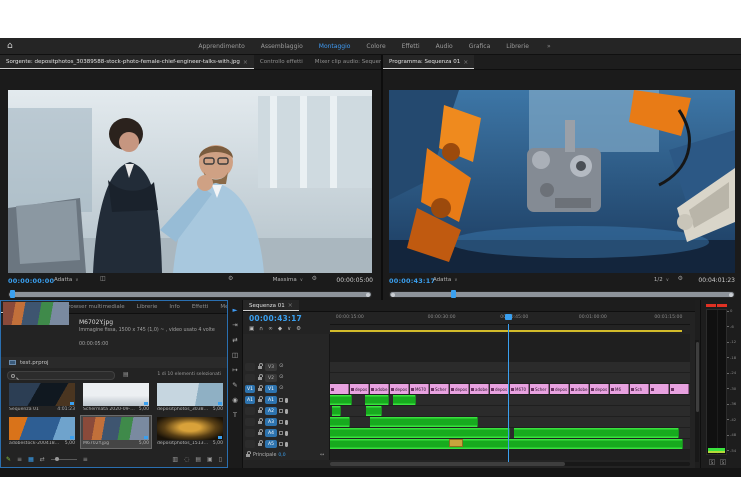  What do you see at coordinates (186, 459) in the screenshot?
I see `find-icon: ◌` at bounding box center [186, 459].